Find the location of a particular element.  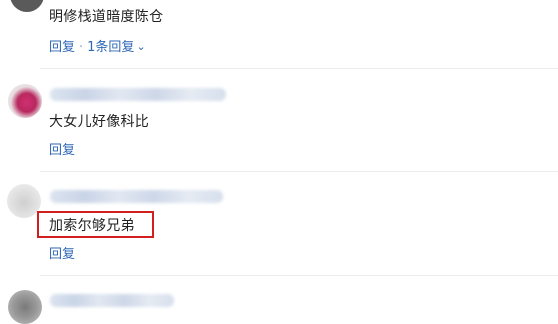

view-replies-link: 1条回复 is located at coordinates (110, 47).